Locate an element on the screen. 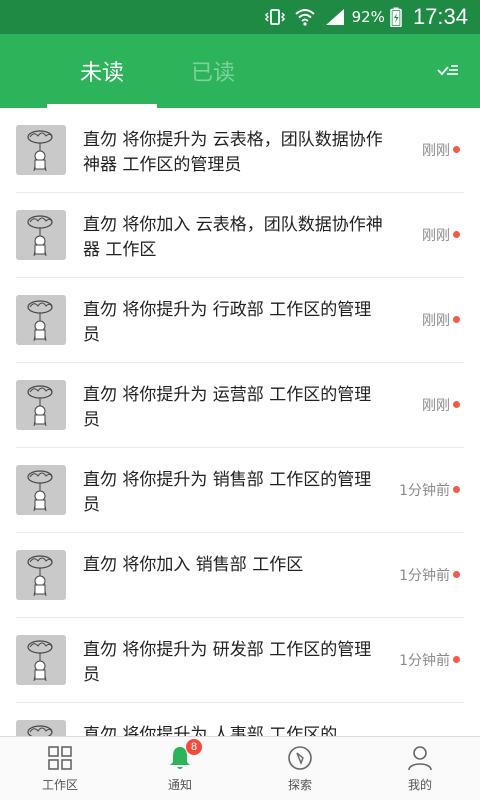 The image size is (480, 800). notification-item: 直勿 将你加入 云表格，团队数据协作神器 工作区 刚刚 is located at coordinates (240, 235).